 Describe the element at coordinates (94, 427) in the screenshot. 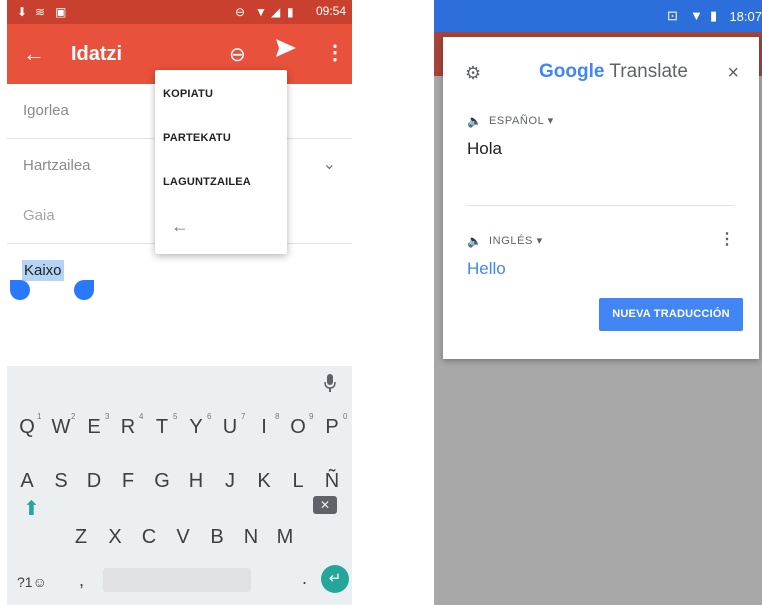

I see `key-e: E` at that location.